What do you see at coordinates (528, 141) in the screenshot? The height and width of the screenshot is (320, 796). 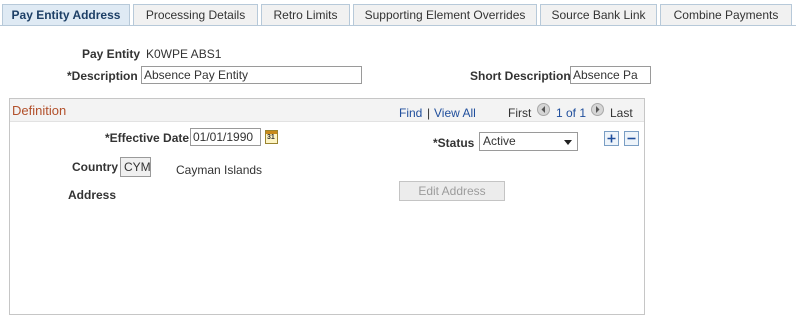 I see `status-select: Active` at bounding box center [528, 141].